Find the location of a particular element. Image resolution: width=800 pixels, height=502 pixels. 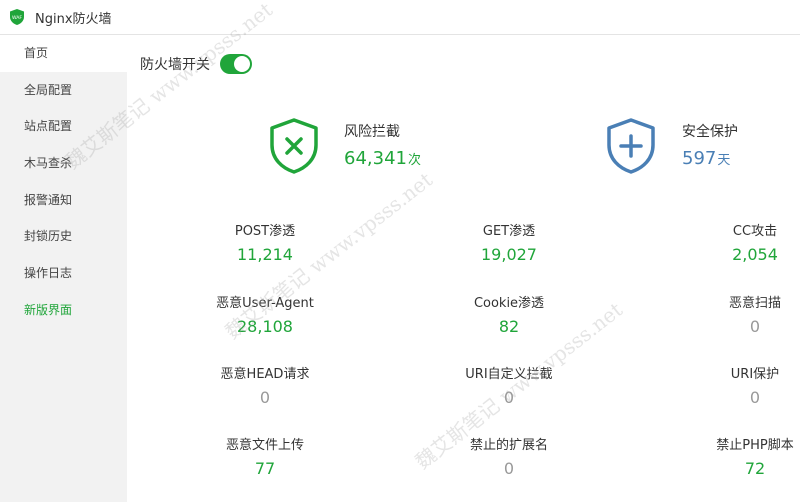

sidebar-item-operation-log: 操作日志 is located at coordinates (63, 273).